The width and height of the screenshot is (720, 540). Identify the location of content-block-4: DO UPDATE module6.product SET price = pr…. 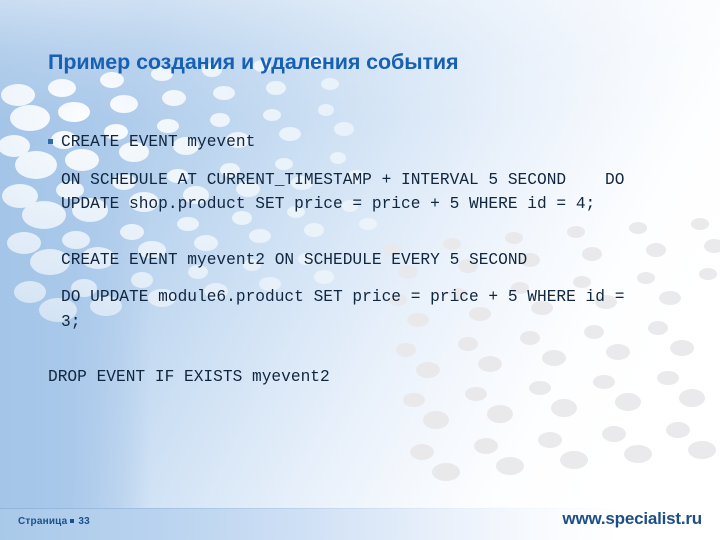
(348, 309).